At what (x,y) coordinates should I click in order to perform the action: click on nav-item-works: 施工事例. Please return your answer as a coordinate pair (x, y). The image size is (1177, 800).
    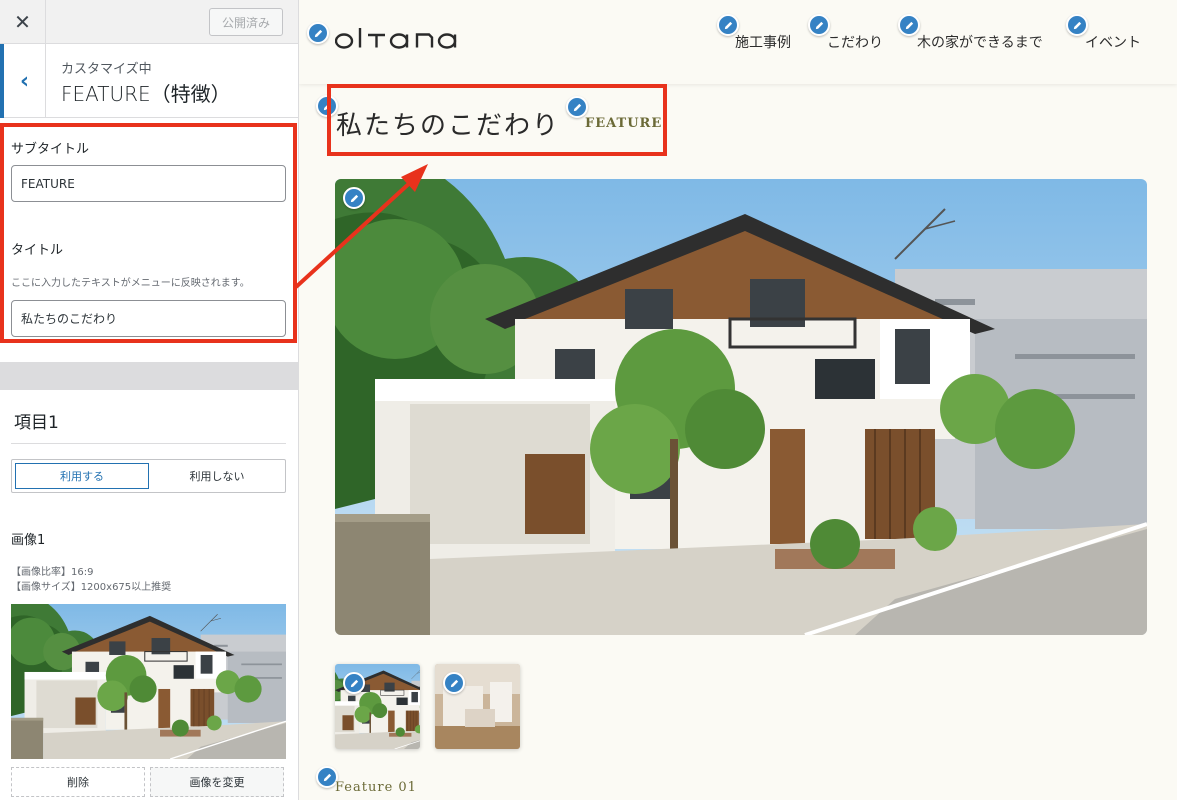
    Looking at the image, I should click on (763, 42).